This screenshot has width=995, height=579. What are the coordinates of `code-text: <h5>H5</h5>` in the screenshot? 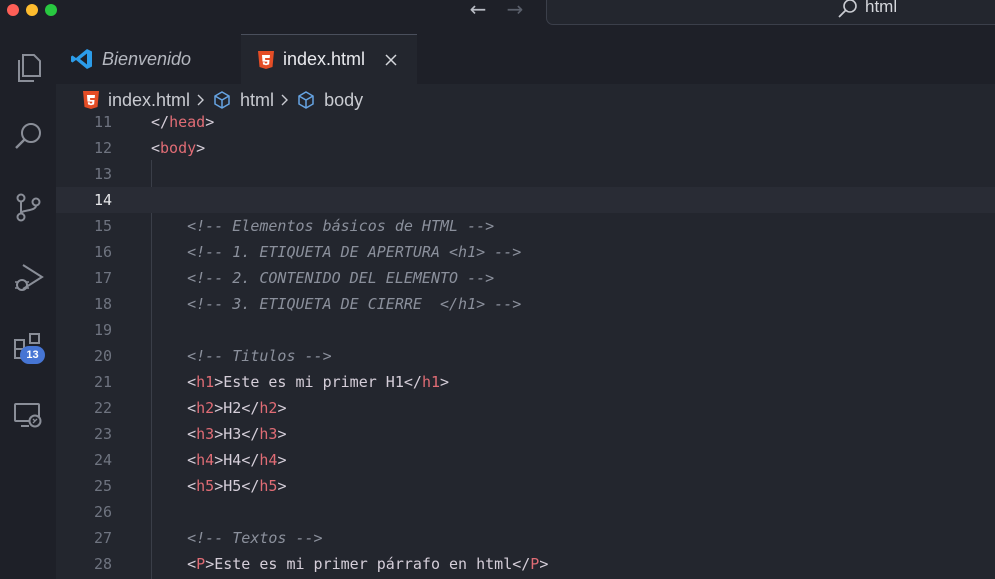 It's located at (237, 486).